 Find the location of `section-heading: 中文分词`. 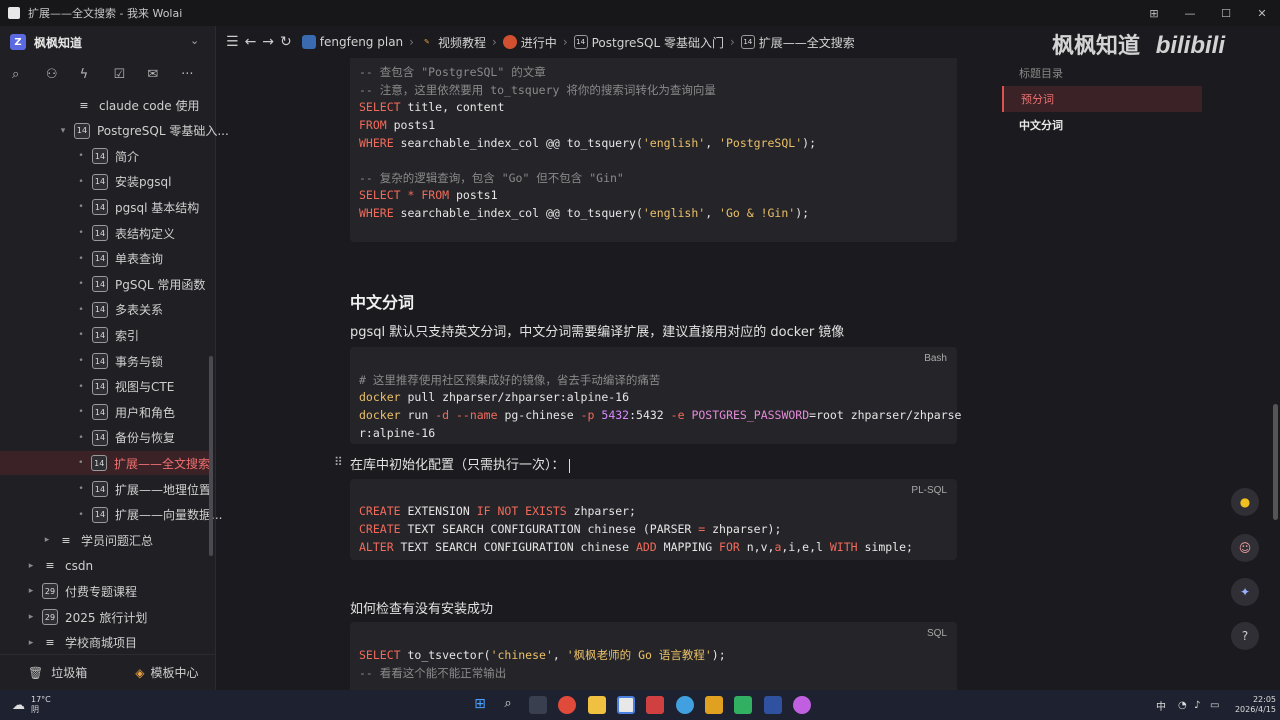

section-heading: 中文分词 is located at coordinates (382, 301).